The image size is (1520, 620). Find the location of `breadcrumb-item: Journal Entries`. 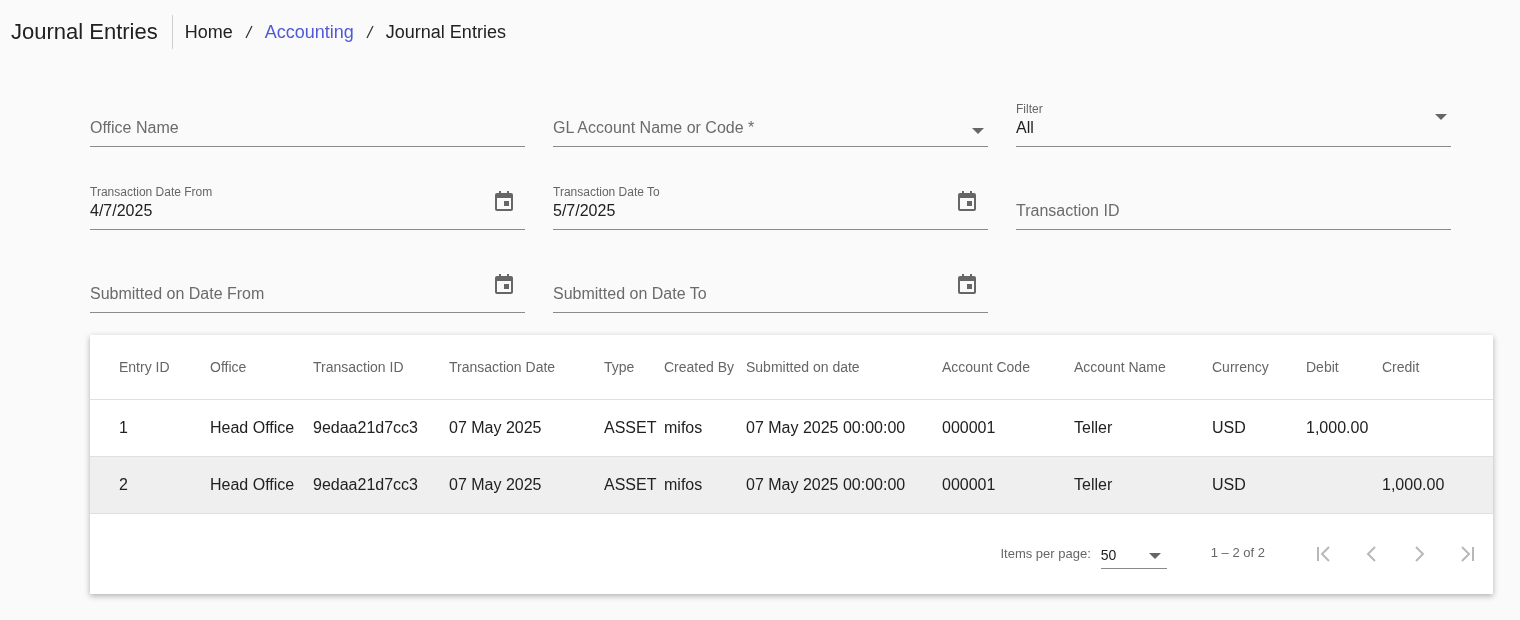

breadcrumb-item: Journal Entries is located at coordinates (445, 32).